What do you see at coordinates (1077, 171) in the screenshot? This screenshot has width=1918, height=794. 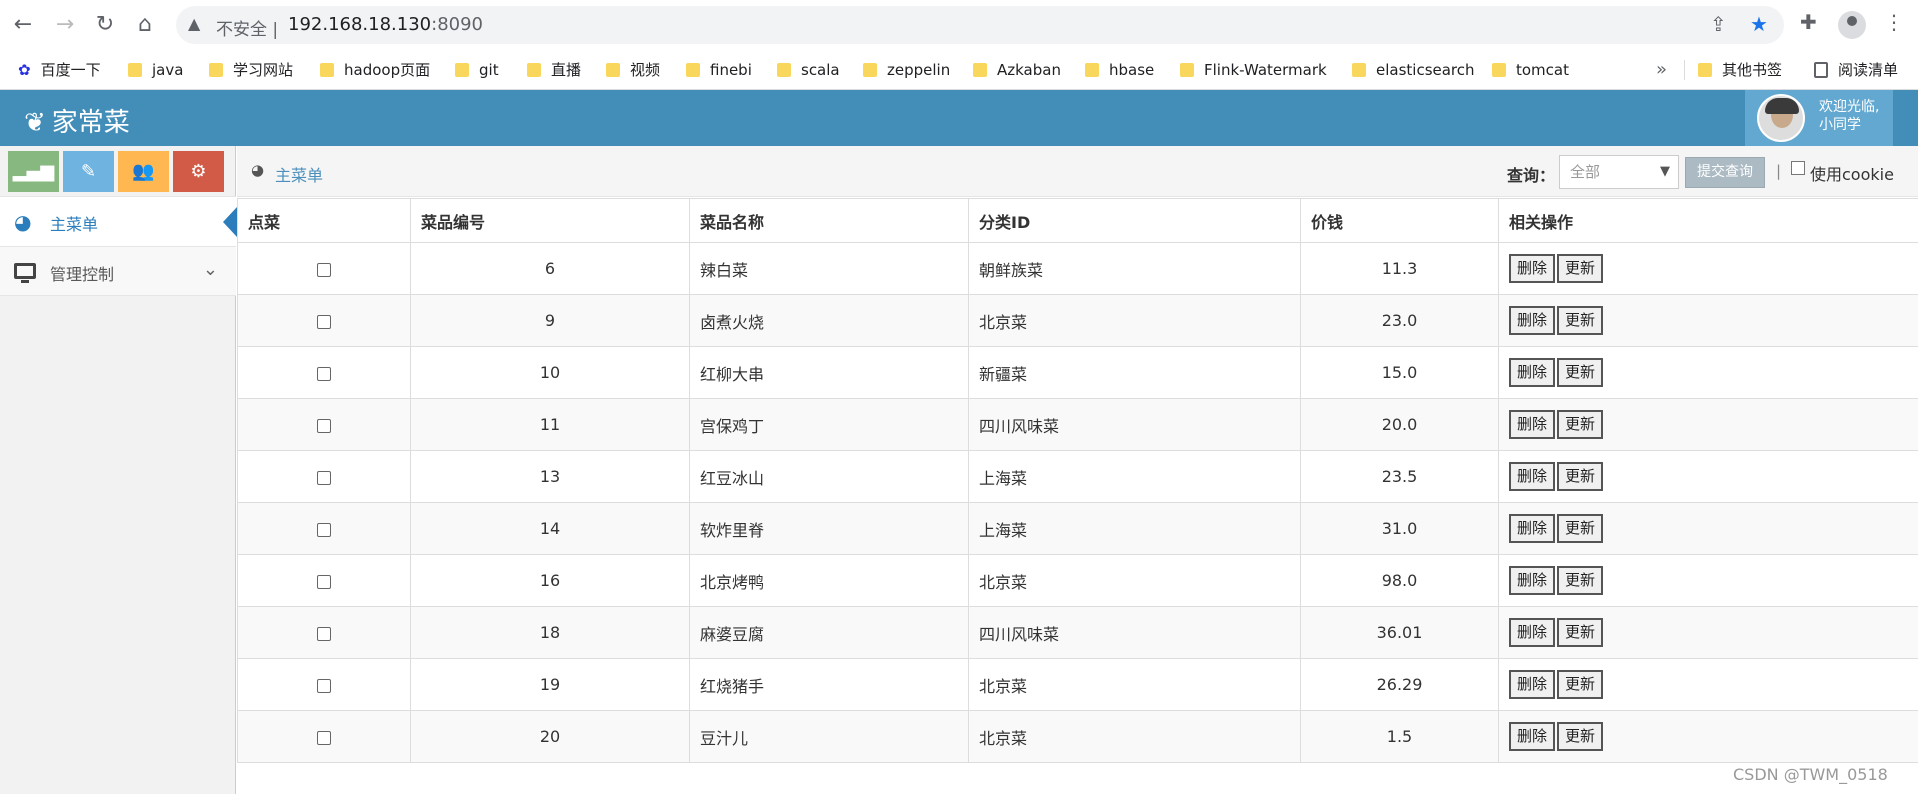 I see `breadcrumb: ◕ 主菜单 查询： 全部 ▼ 提交查询 | 使用cookie` at bounding box center [1077, 171].